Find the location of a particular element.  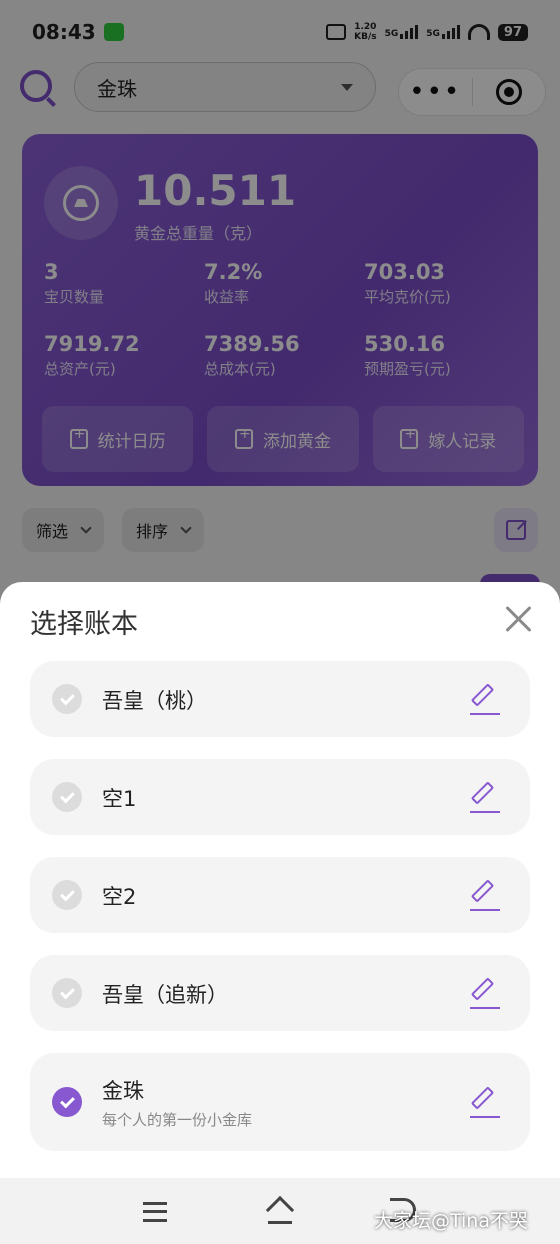

book-item: 空2 is located at coordinates (280, 895).